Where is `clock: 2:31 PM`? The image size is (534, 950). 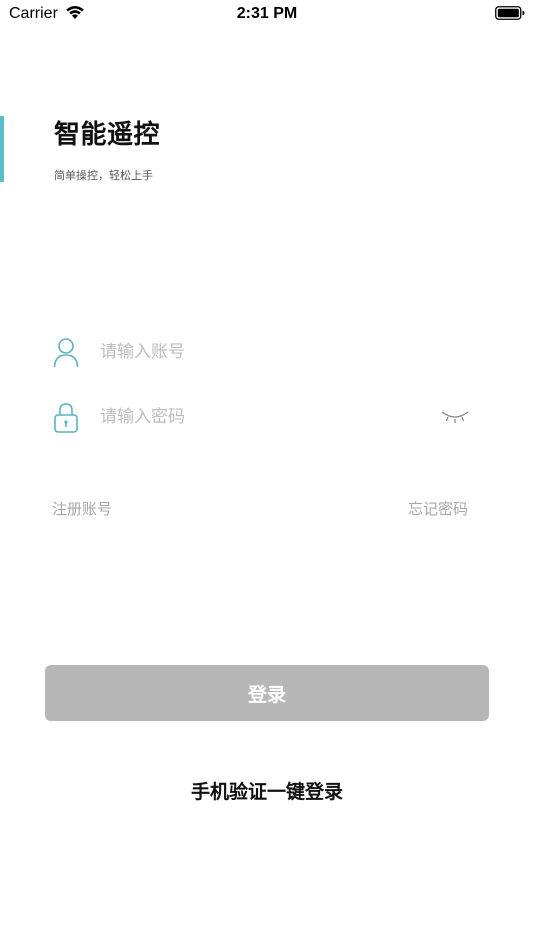 clock: 2:31 PM is located at coordinates (267, 13).